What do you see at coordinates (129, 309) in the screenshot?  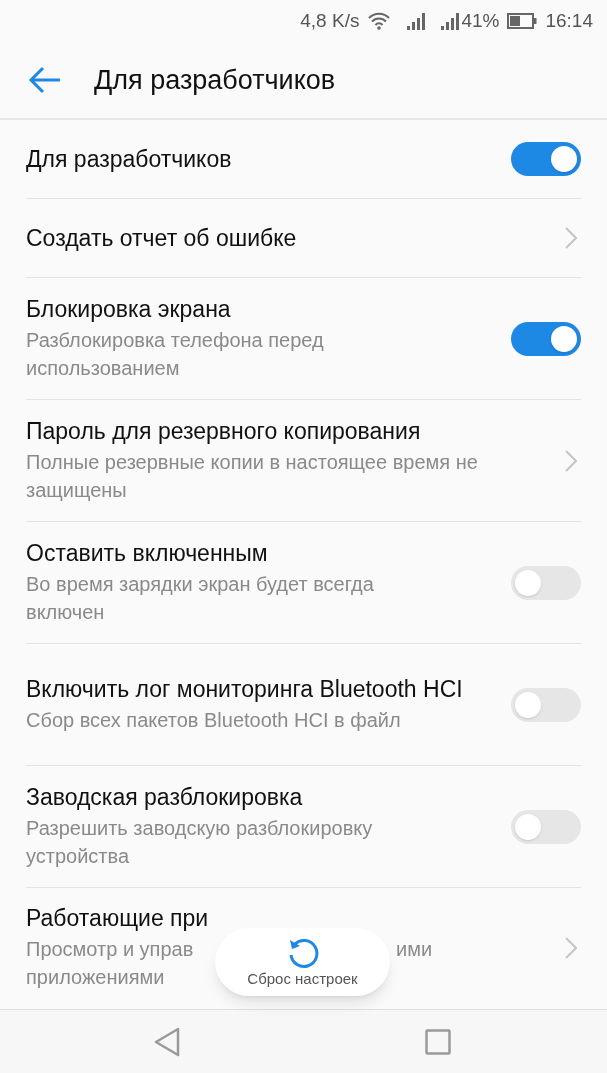 I see `setting-title: Блокировка экрана` at bounding box center [129, 309].